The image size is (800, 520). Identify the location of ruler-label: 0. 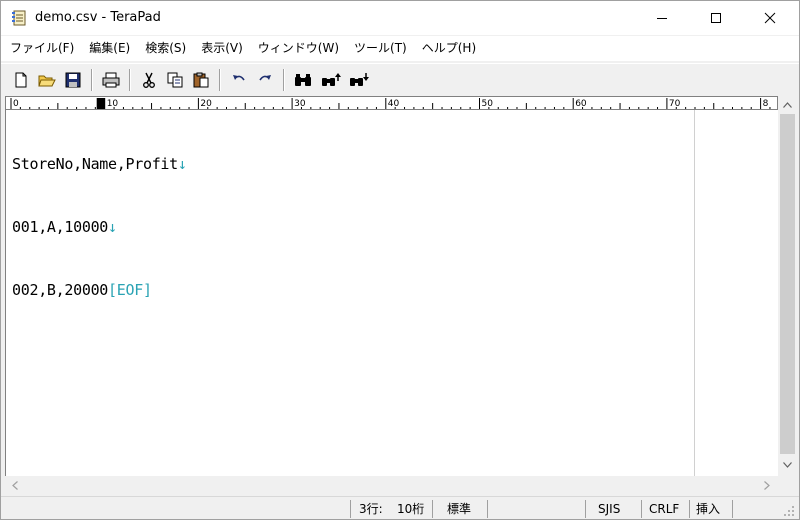
(16, 104).